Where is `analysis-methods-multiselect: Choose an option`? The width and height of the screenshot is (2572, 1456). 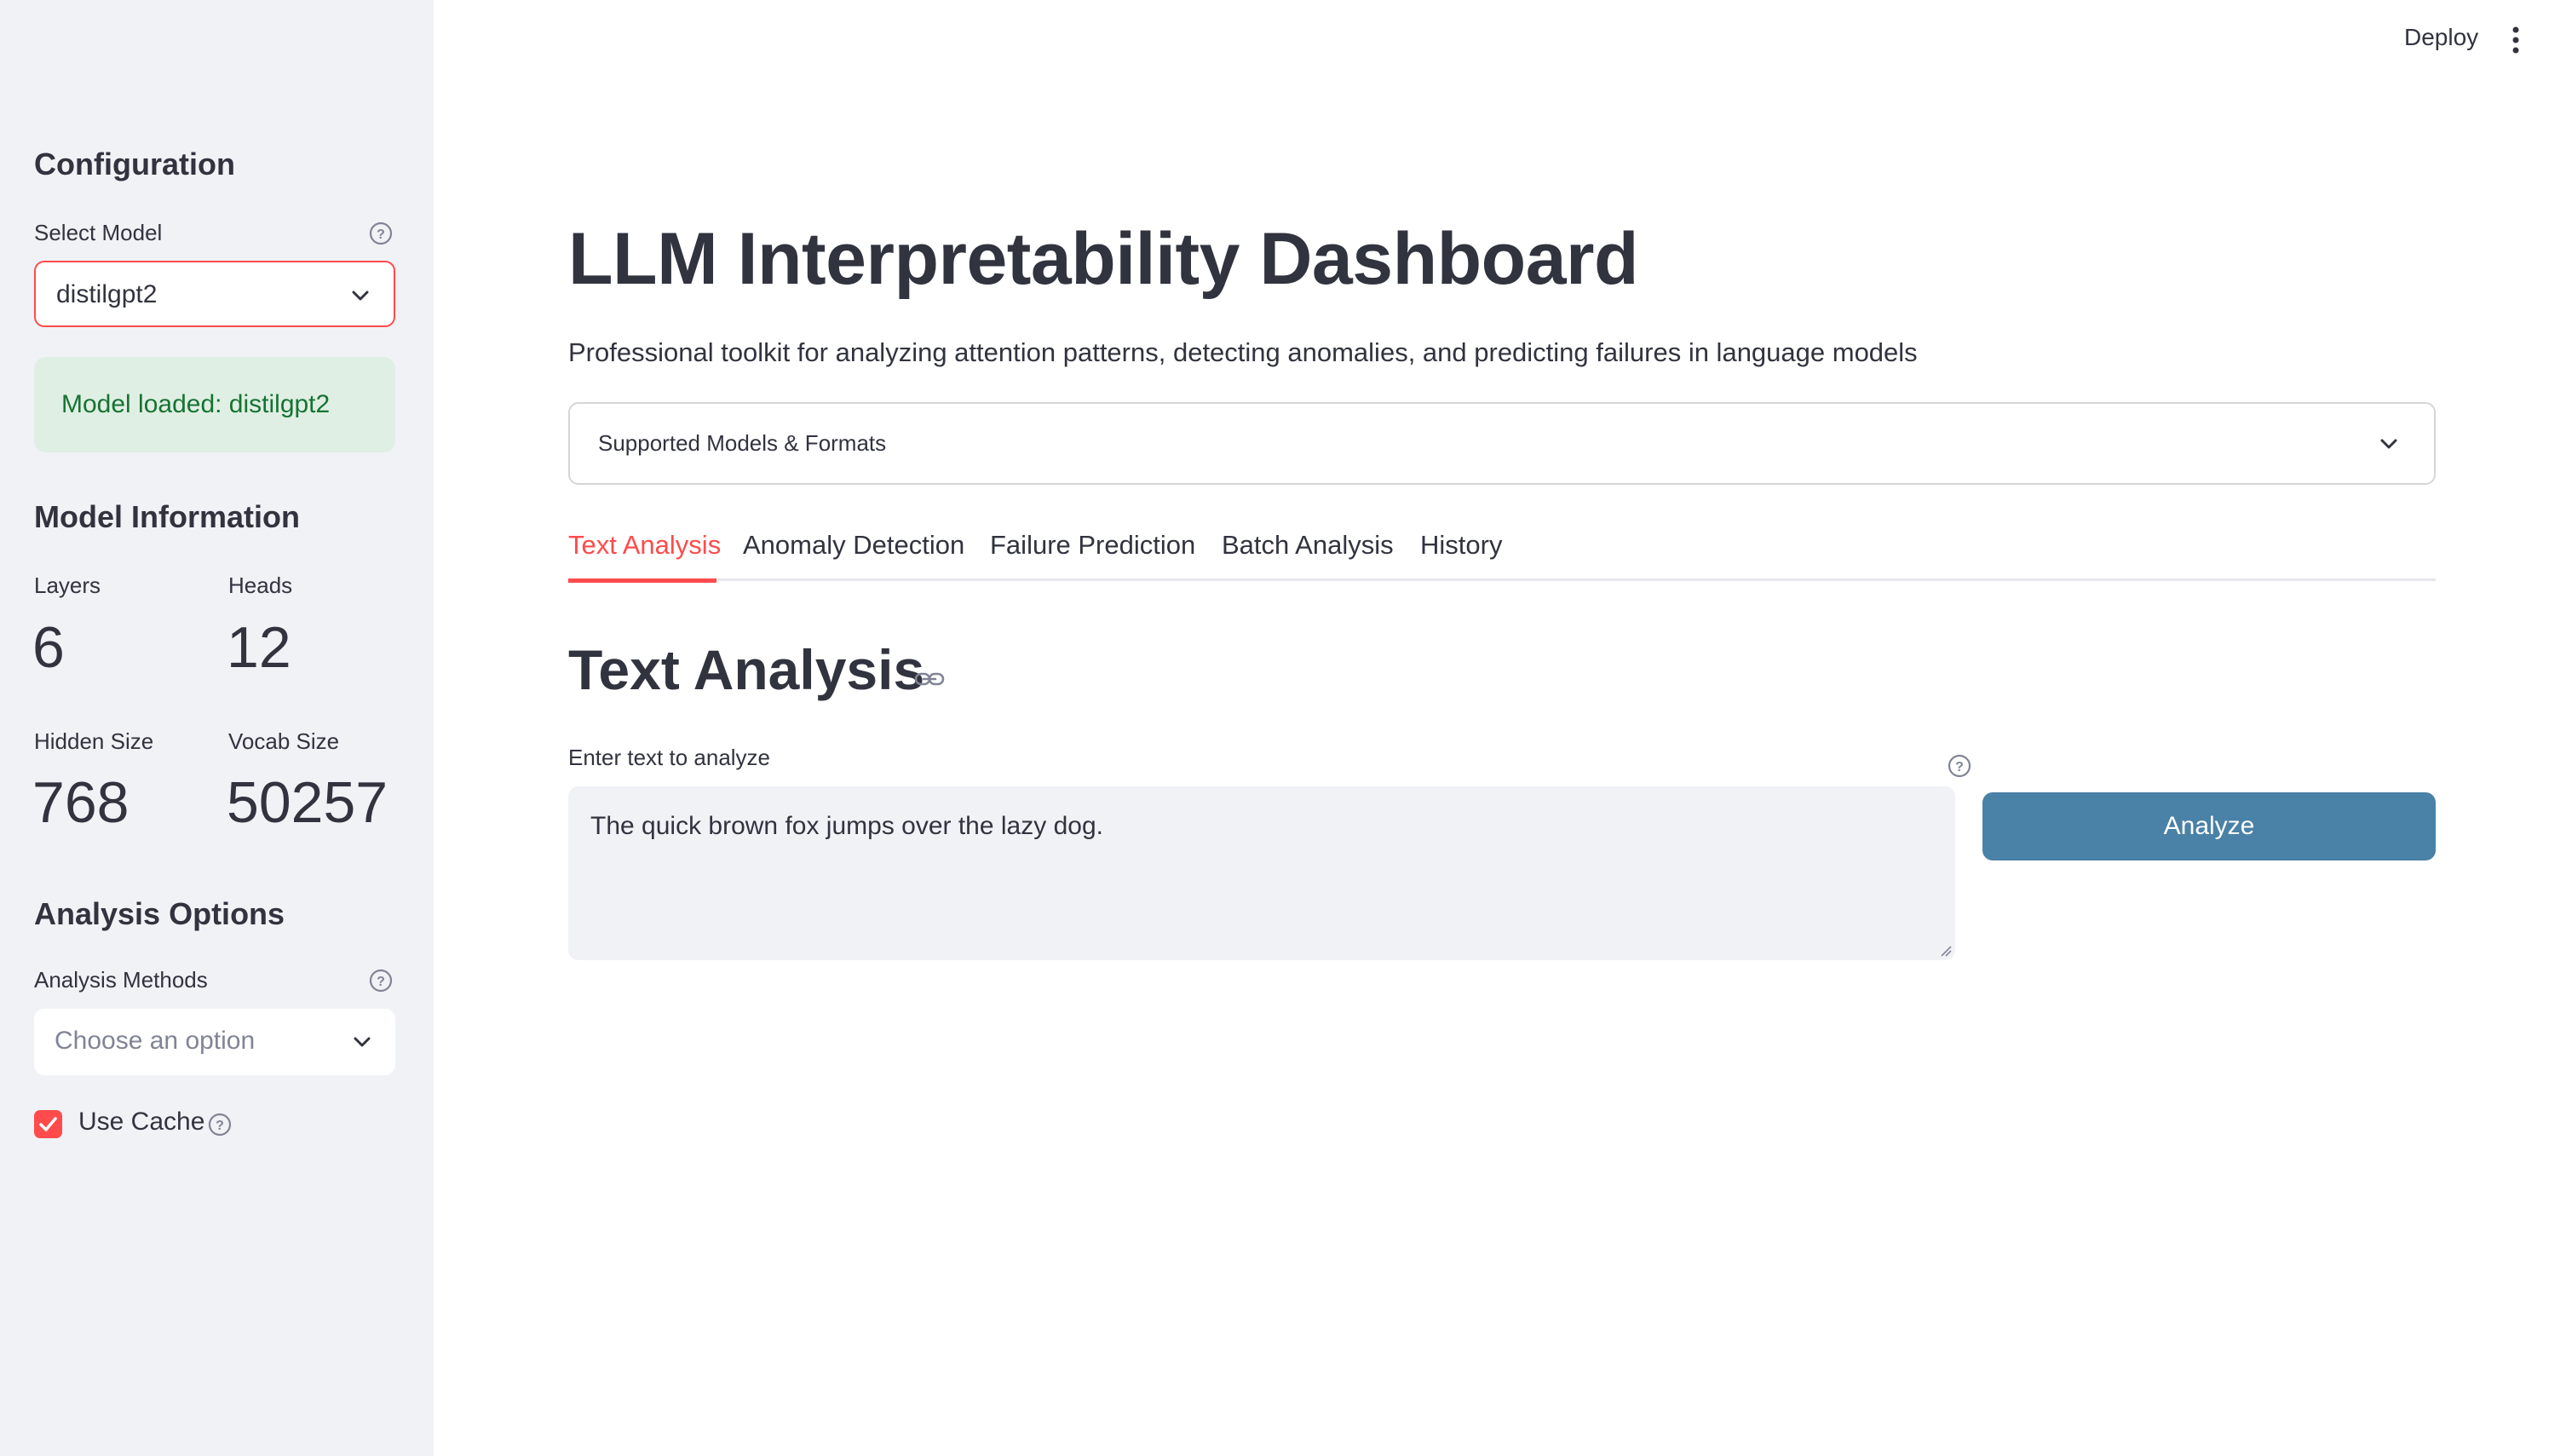 analysis-methods-multiselect: Choose an option is located at coordinates (214, 1042).